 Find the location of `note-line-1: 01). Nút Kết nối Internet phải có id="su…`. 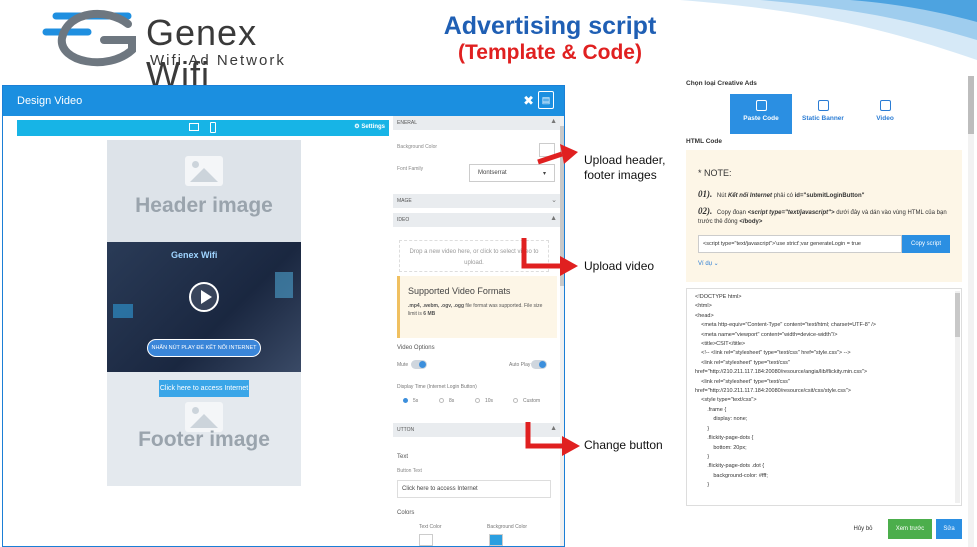

note-line-1: 01). Nút Kết nối Internet phải có id="su… is located at coordinates (827, 195).